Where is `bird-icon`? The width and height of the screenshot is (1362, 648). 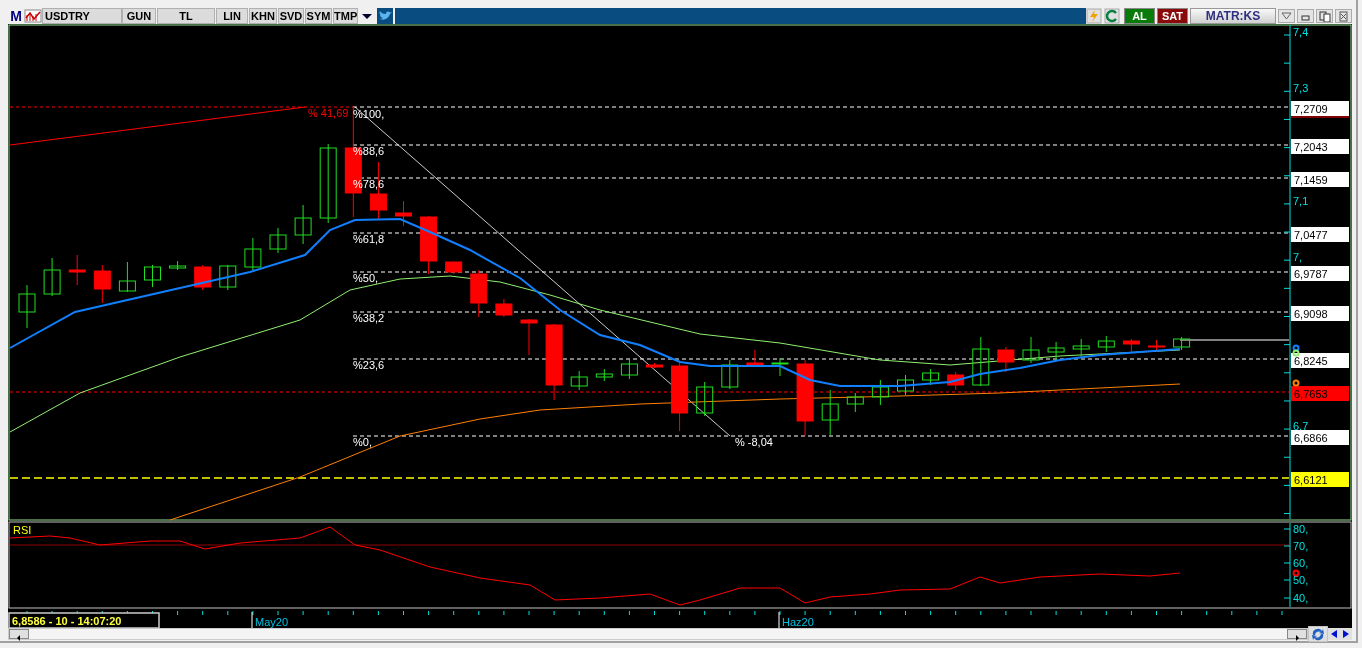
bird-icon is located at coordinates (386, 16).